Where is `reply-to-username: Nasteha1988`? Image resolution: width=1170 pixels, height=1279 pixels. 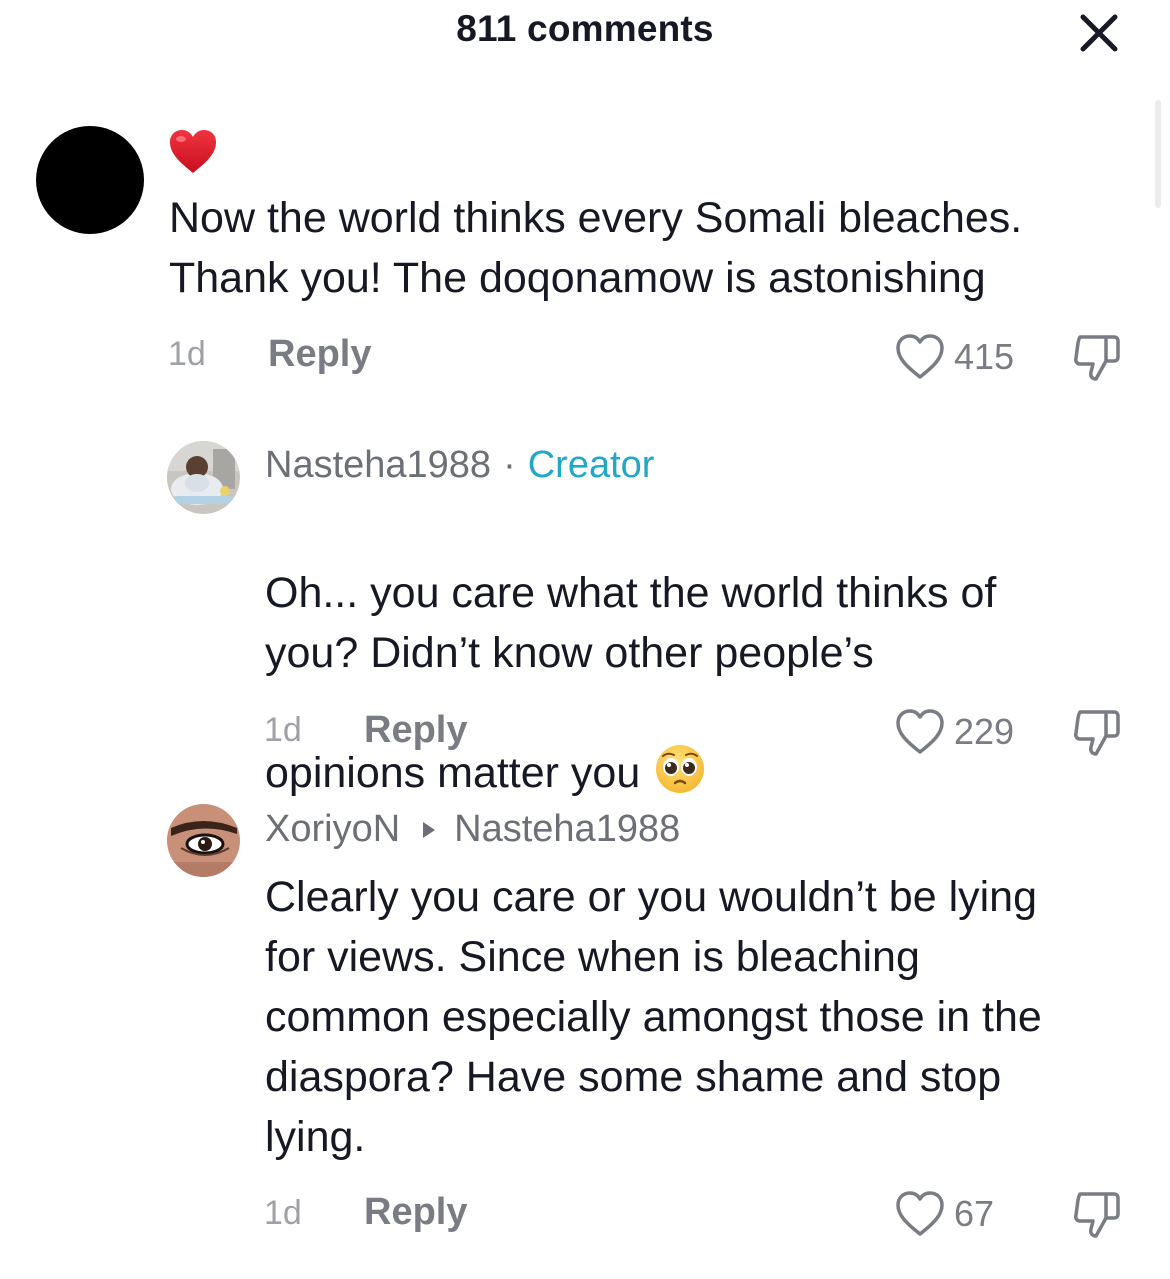
reply-to-username: Nasteha1988 is located at coordinates (567, 829).